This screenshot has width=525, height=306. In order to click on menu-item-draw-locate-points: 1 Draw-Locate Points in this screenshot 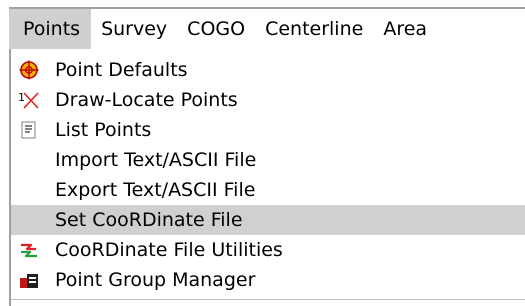, I will do `click(268, 100)`.